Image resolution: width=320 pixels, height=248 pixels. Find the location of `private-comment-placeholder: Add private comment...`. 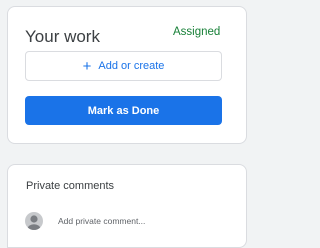

private-comment-placeholder: Add private comment... is located at coordinates (102, 221).